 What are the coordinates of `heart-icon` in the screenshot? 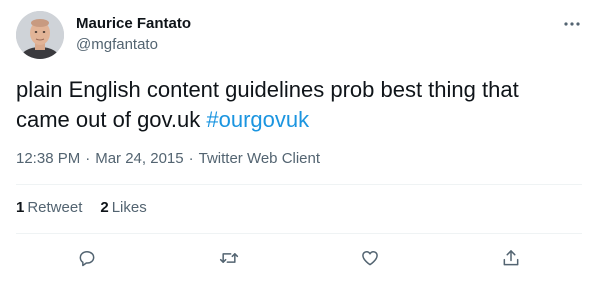 It's located at (370, 258).